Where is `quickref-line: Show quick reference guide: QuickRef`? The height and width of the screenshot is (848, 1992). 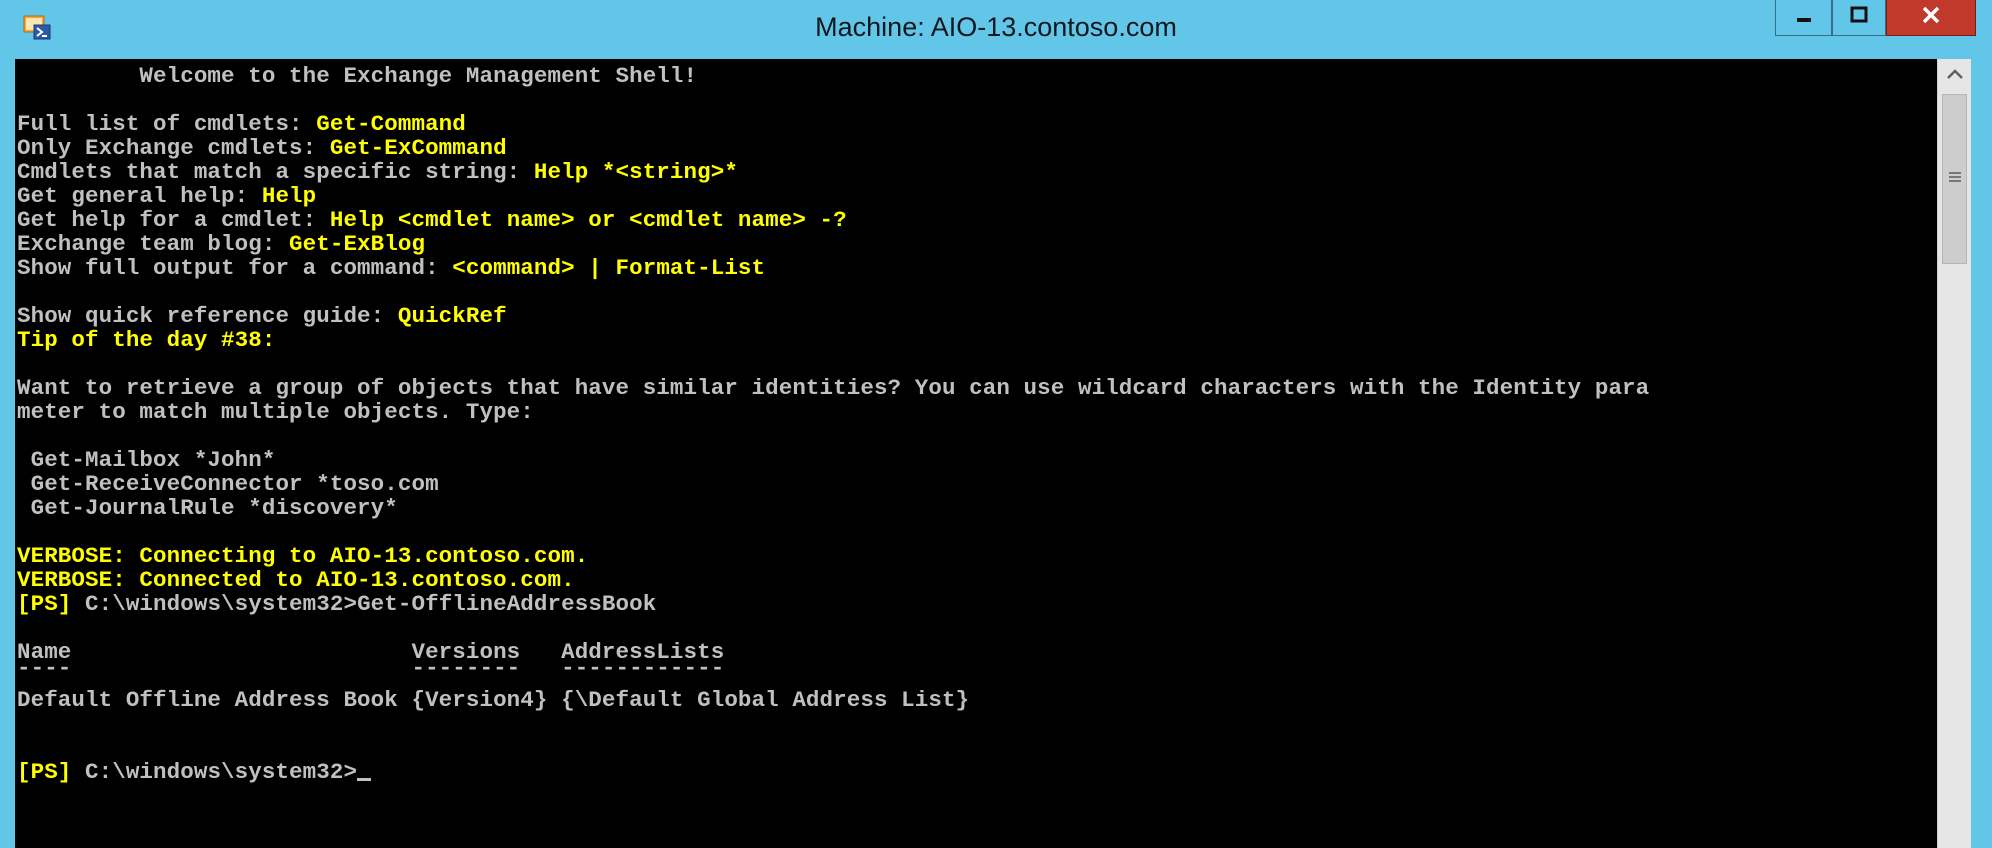
quickref-line: Show quick reference guide: QuickRef is located at coordinates (262, 316).